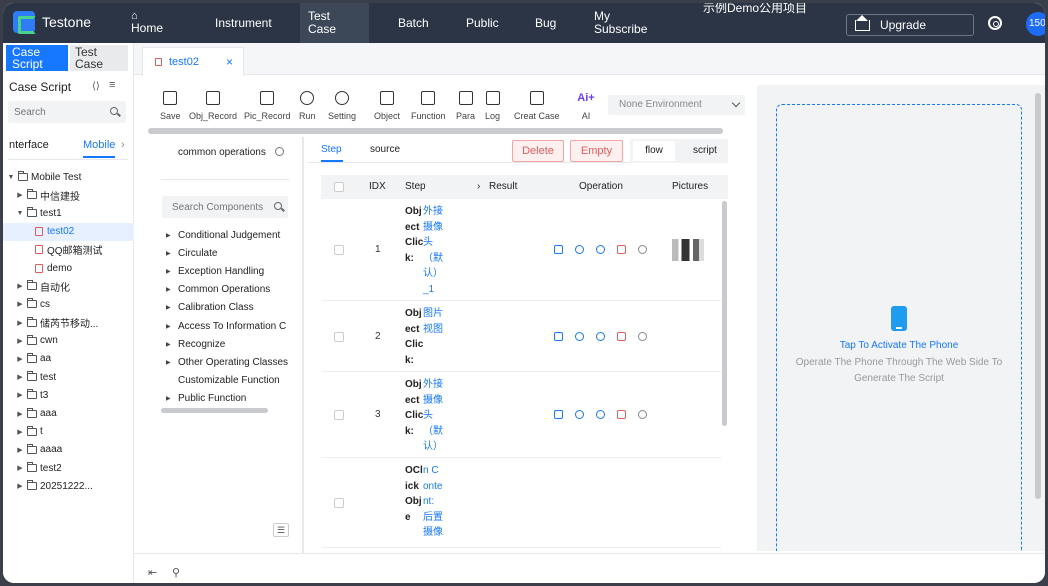  What do you see at coordinates (29, 145) in the screenshot?
I see `tab-interface: nterface` at bounding box center [29, 145].